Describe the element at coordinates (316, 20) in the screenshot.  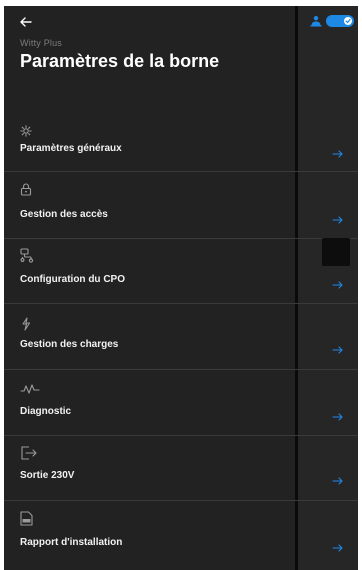
I see `person-icon` at that location.